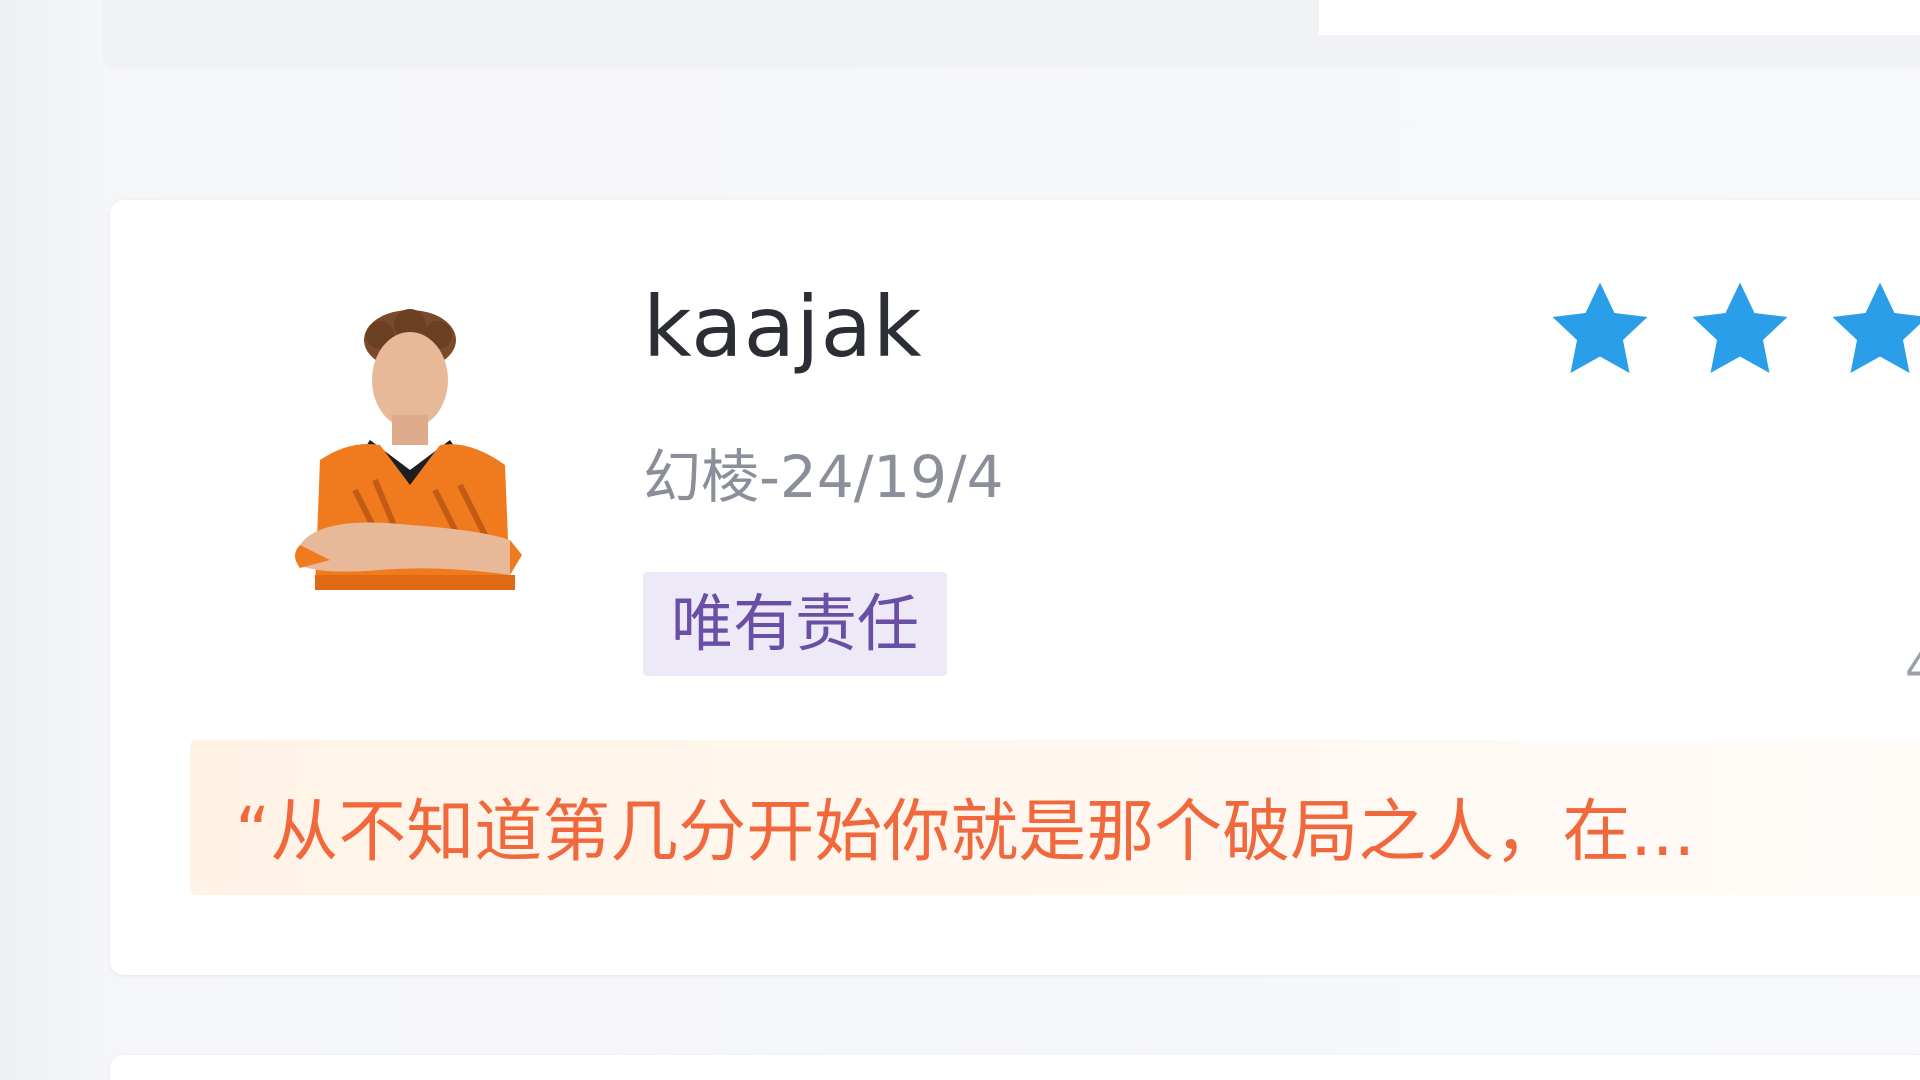 This screenshot has height=1080, width=1920. What do you see at coordinates (795, 624) in the screenshot?
I see `player-tag: 唯有责任` at bounding box center [795, 624].